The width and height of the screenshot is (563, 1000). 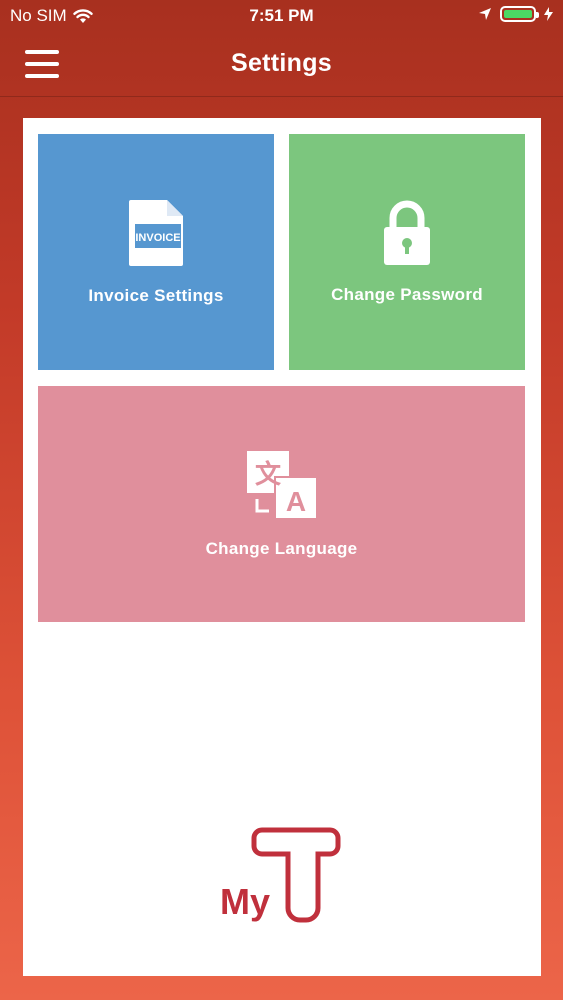 What do you see at coordinates (548, 14) in the screenshot?
I see `charging-bolt-icon` at bounding box center [548, 14].